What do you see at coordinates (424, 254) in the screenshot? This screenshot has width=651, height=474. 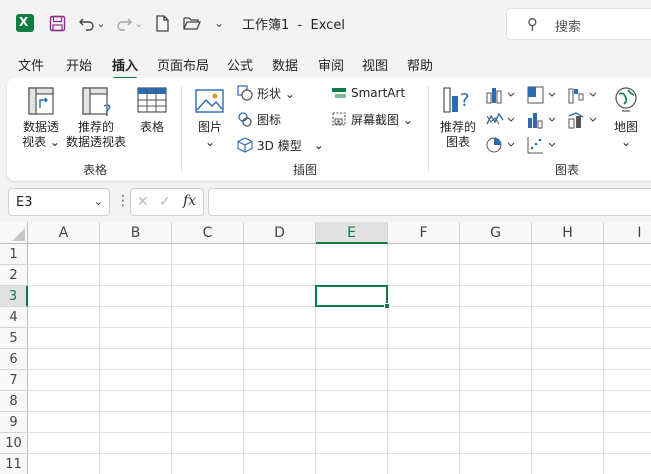 I see `cell-f1` at bounding box center [424, 254].